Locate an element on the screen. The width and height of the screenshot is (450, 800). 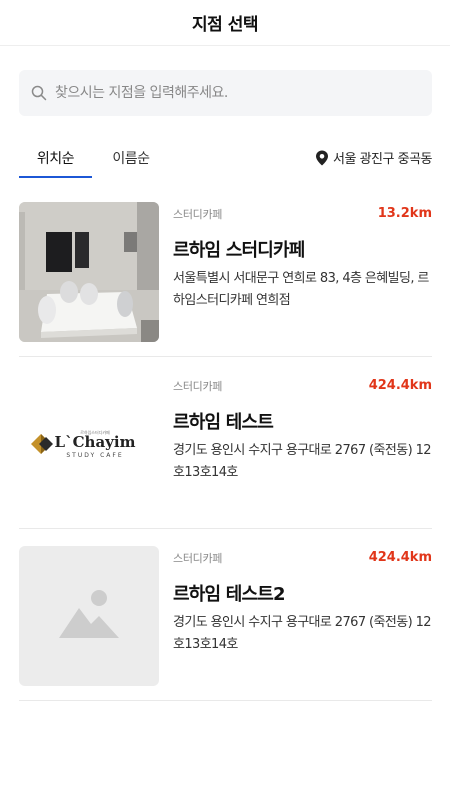
search-input is located at coordinates (235, 93).